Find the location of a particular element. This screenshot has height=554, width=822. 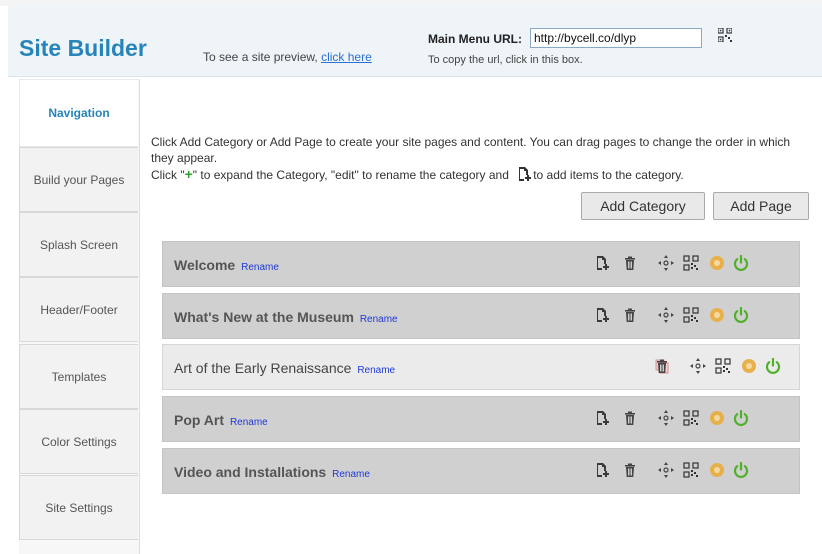

plus-icon: + is located at coordinates (188, 174).